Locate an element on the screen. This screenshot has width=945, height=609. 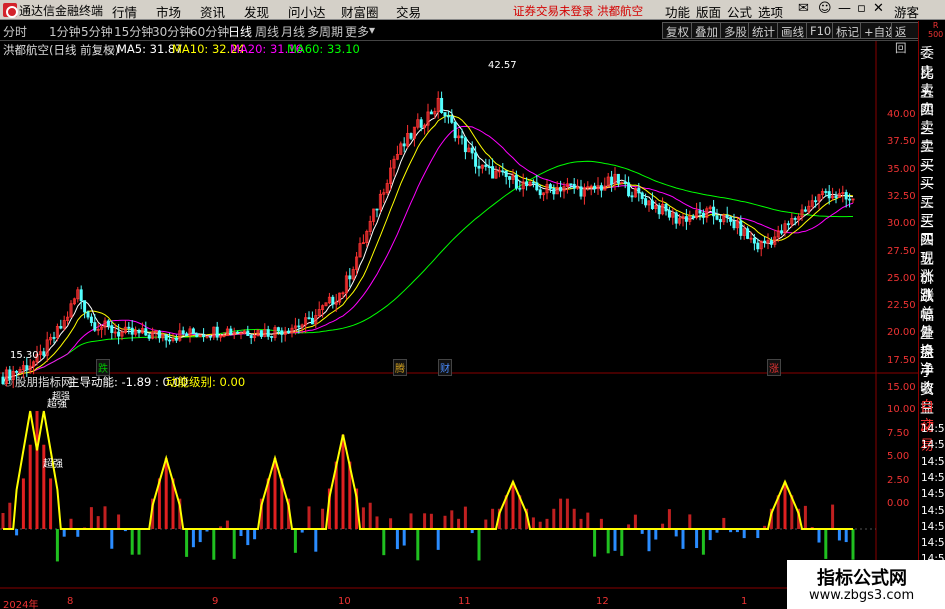
menu-item-formula: 公式 is located at coordinates (739, 11).